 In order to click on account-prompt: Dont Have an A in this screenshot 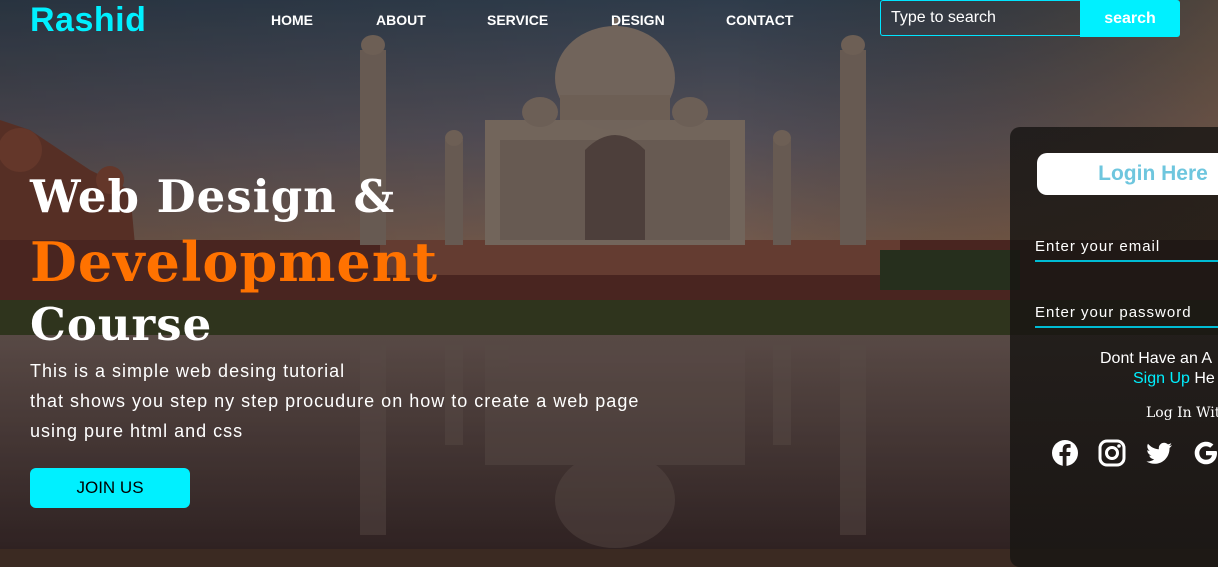, I will do `click(1156, 358)`.